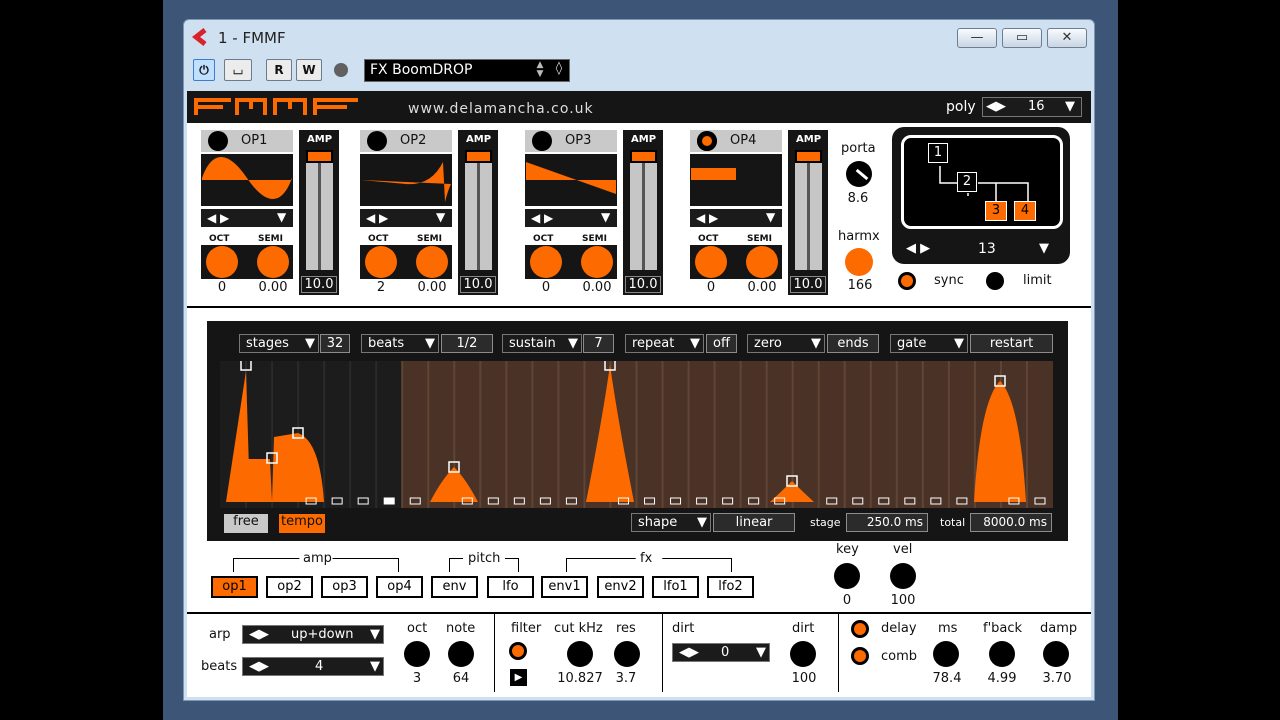  I want to click on target-env2-button: env2, so click(620, 587).